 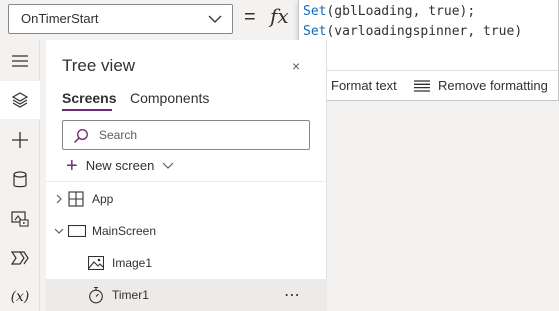 What do you see at coordinates (124, 231) in the screenshot?
I see `tree-item-label: MainScreen` at bounding box center [124, 231].